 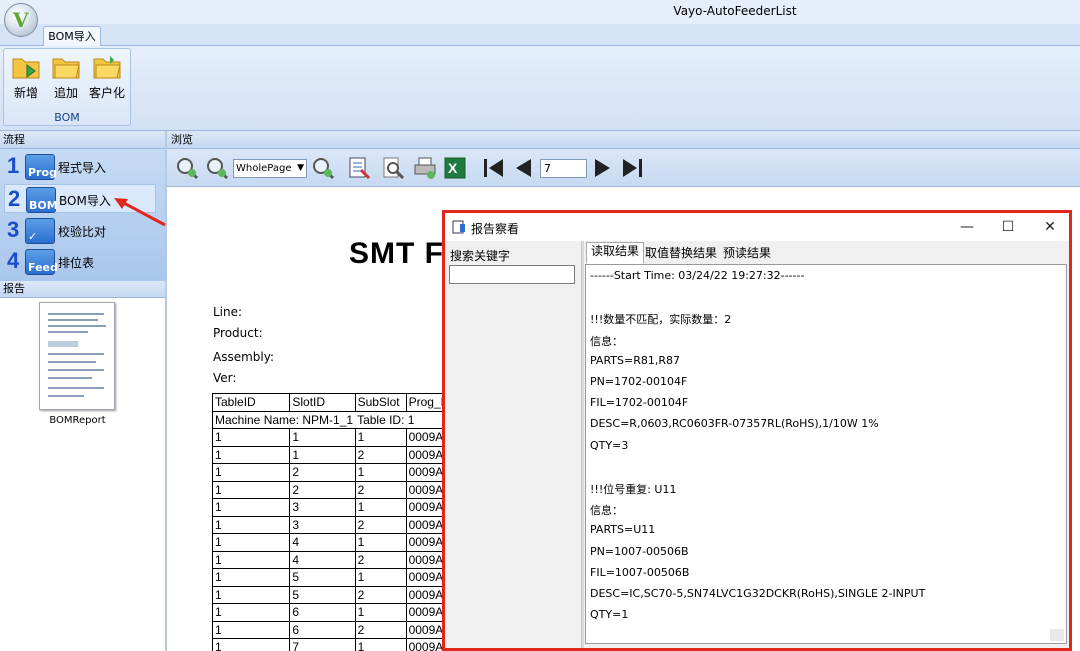 I want to click on table-cell: 7, so click(x=322, y=644).